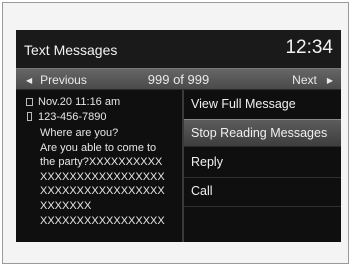 The height and width of the screenshot is (268, 353). Describe the element at coordinates (178, 49) in the screenshot. I see `title-bar: Text Messages 12:34` at that location.